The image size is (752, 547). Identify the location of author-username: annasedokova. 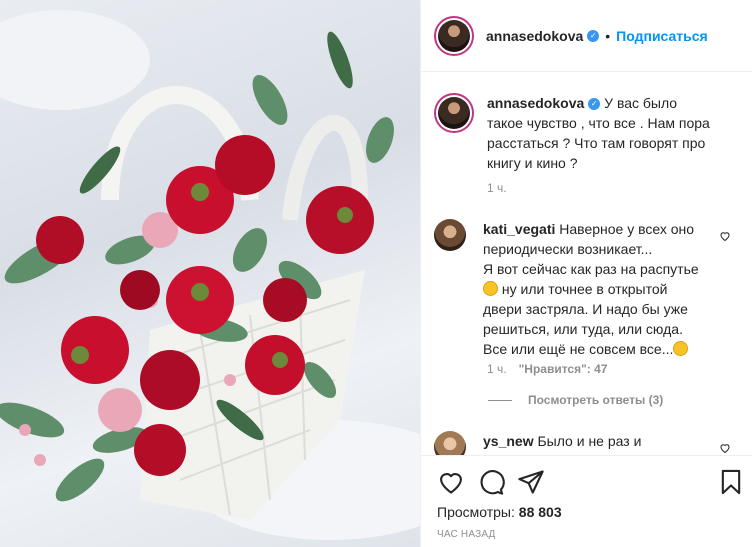
(534, 36).